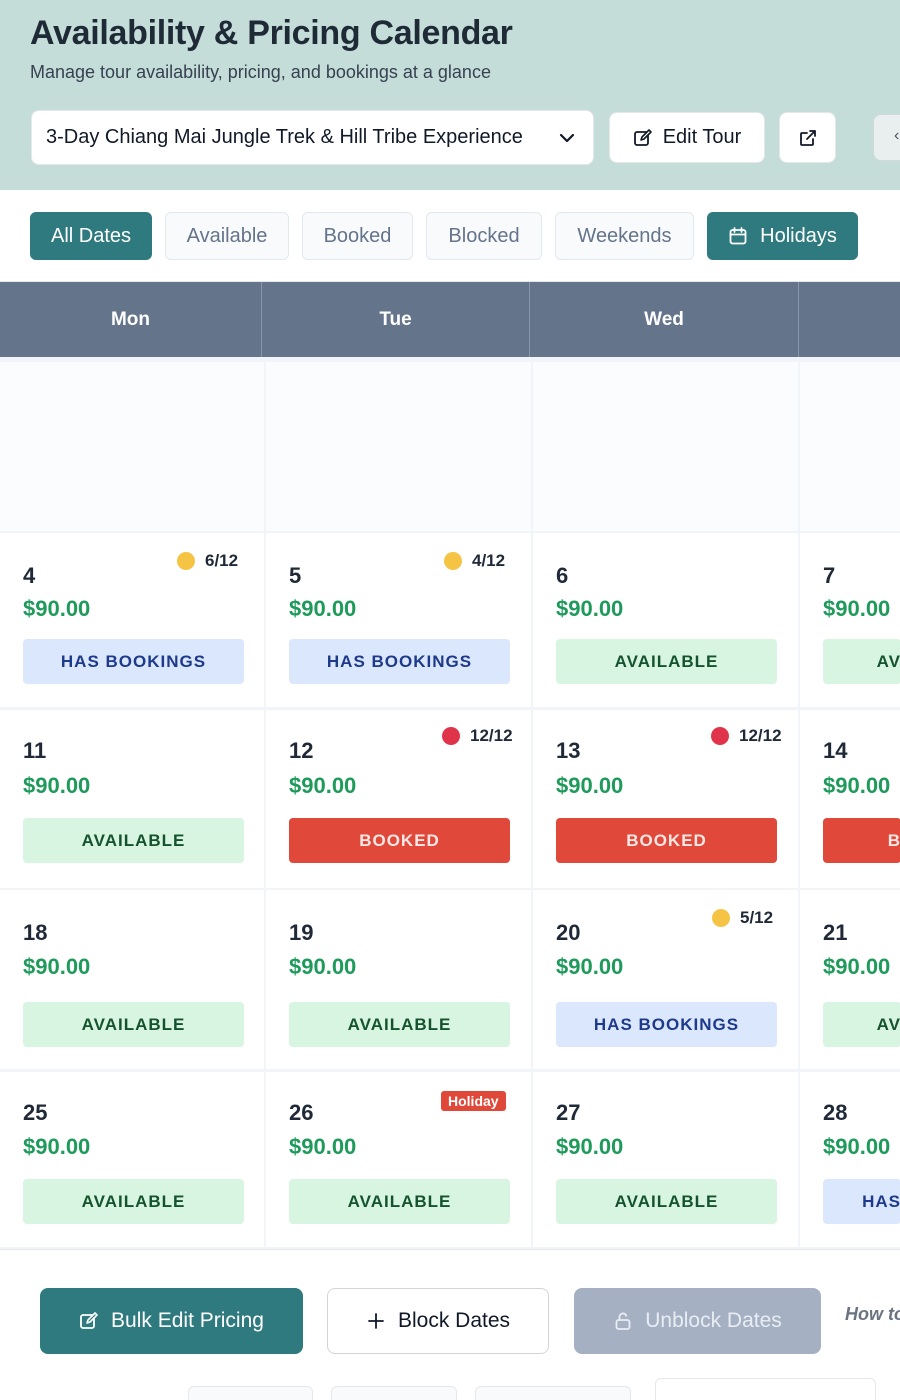  What do you see at coordinates (35, 750) in the screenshot?
I see `day-number: 11` at bounding box center [35, 750].